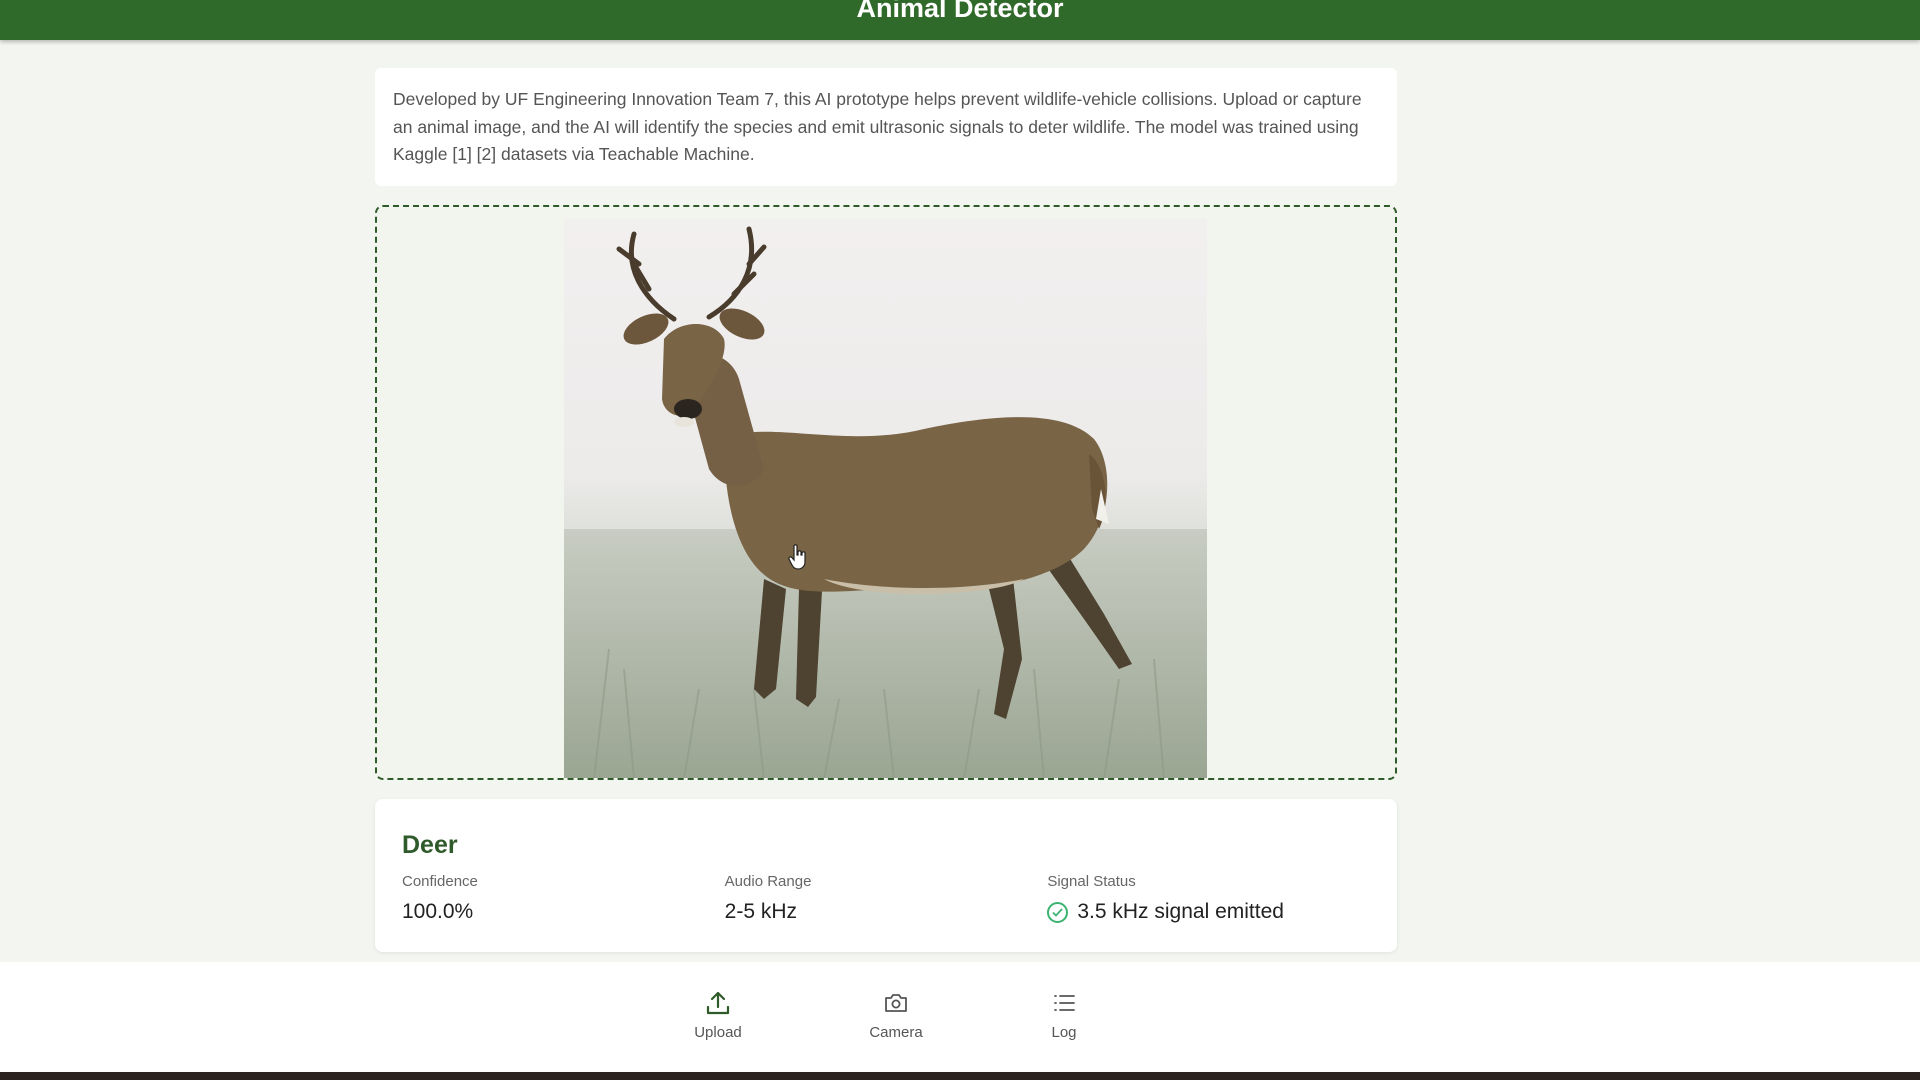 The height and width of the screenshot is (1080, 1920). Describe the element at coordinates (1064, 1032) in the screenshot. I see `nav-log-label: Log` at that location.